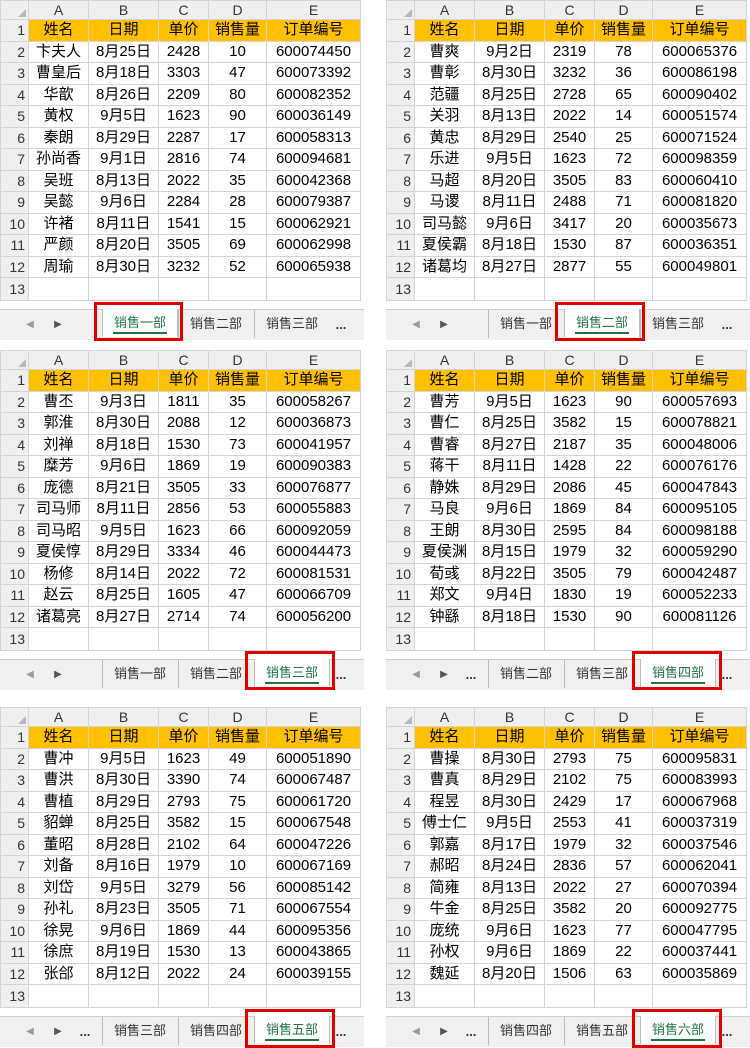  What do you see at coordinates (58, 887) in the screenshot?
I see `data-cell: 刘岱` at bounding box center [58, 887].